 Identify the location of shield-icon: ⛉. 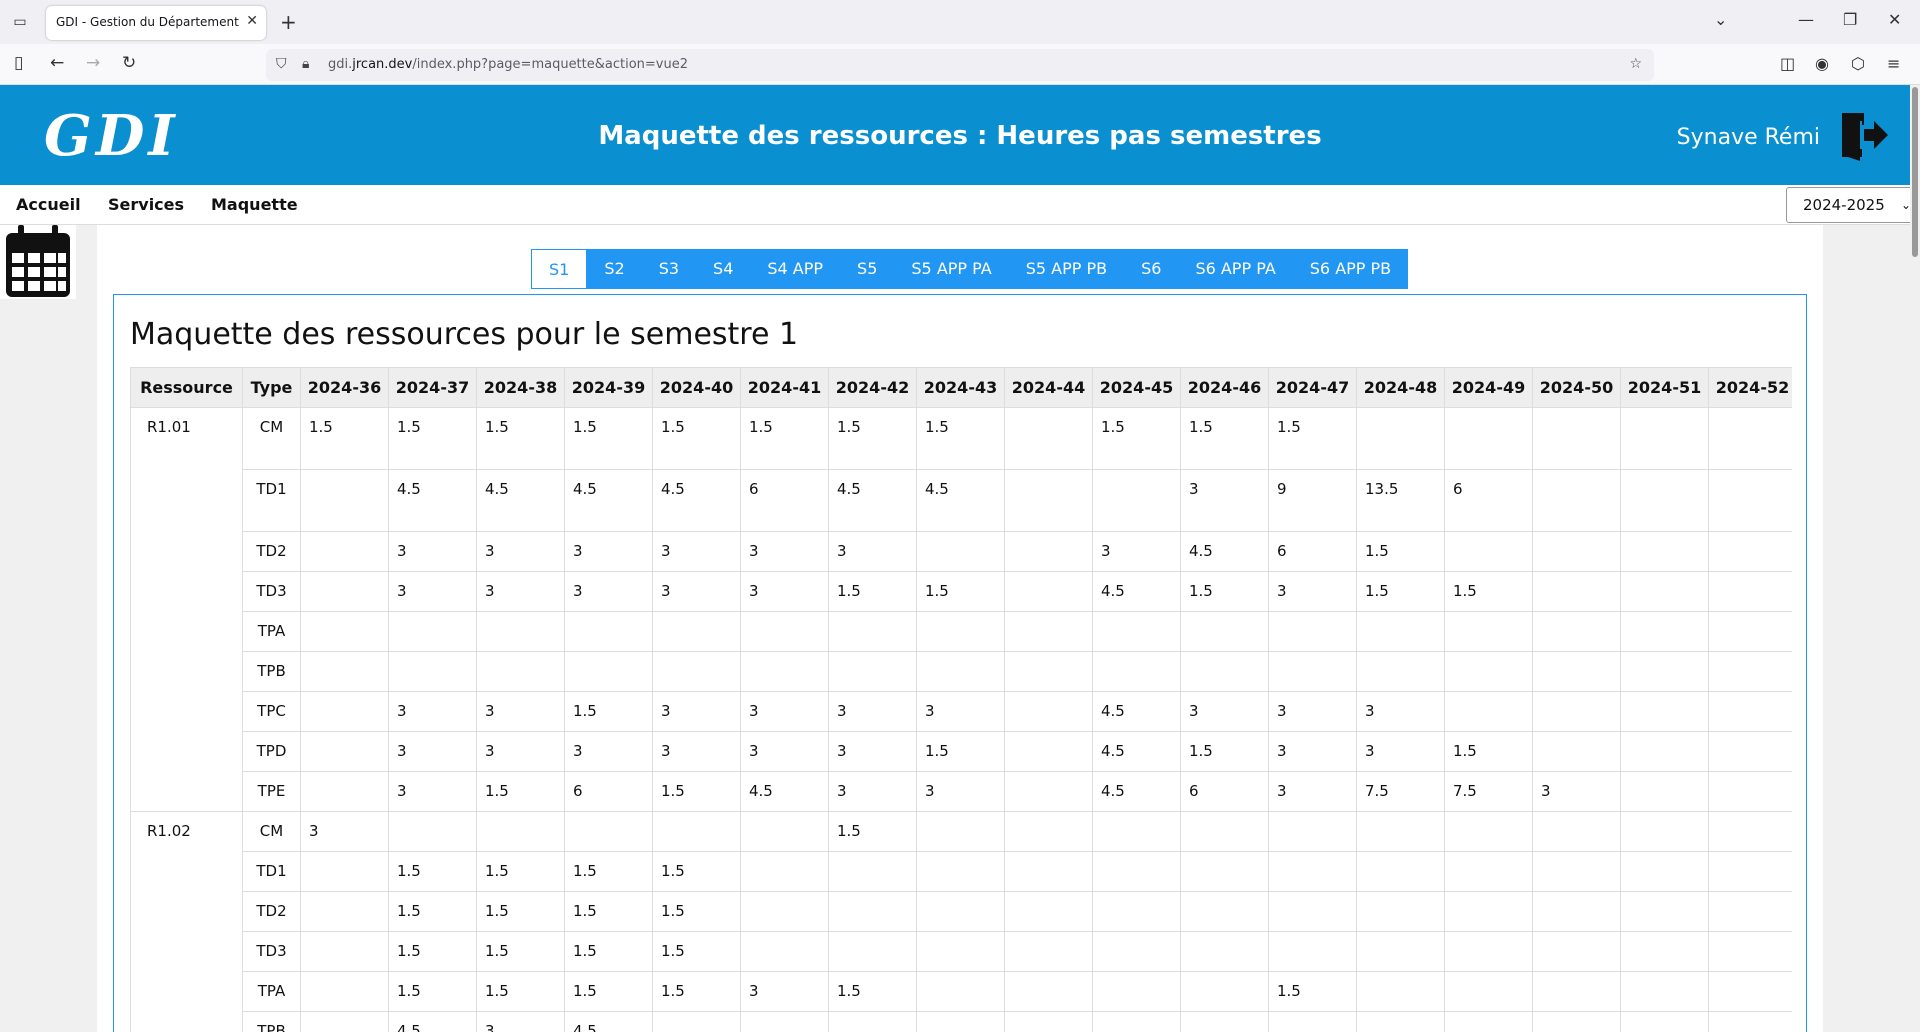
(281, 64).